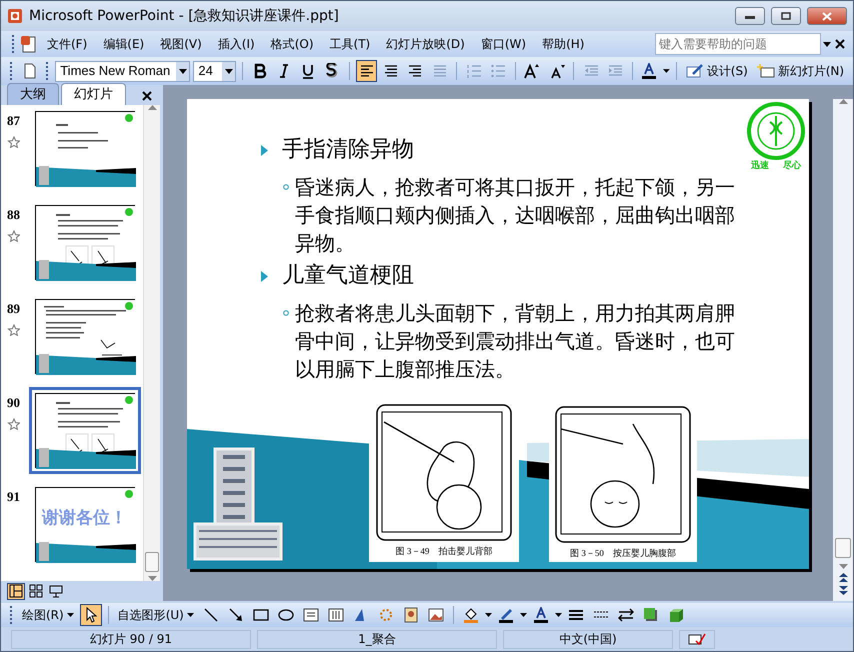 The height and width of the screenshot is (652, 854). What do you see at coordinates (843, 101) in the screenshot?
I see `scroll-up-icon` at bounding box center [843, 101].